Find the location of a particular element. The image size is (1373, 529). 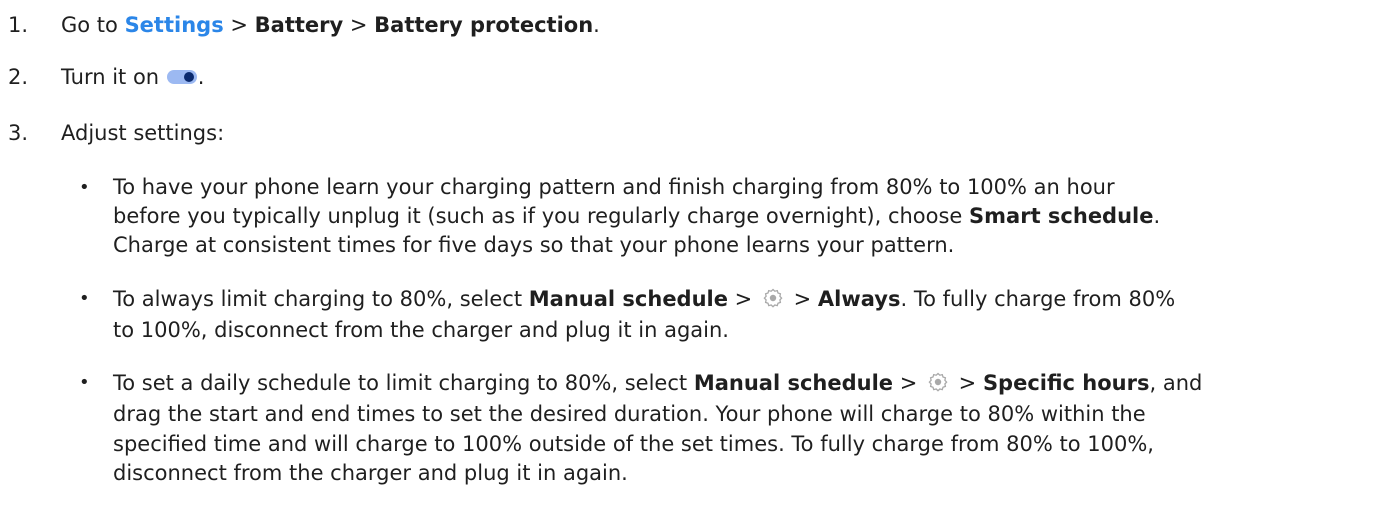

battery-label: Battery is located at coordinates (299, 25).